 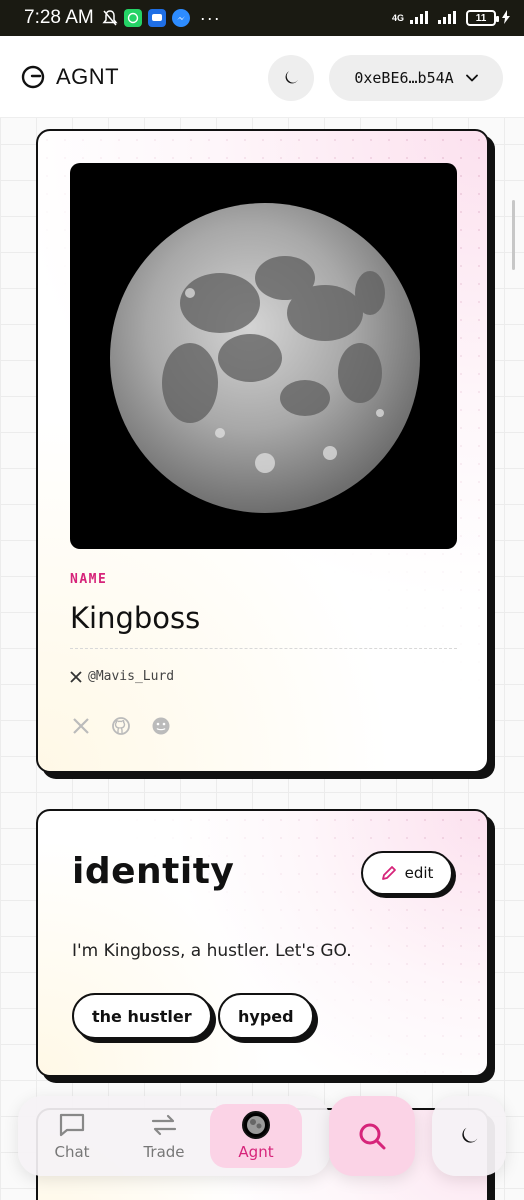 What do you see at coordinates (88, 76) in the screenshot?
I see `app-name: AGNT` at bounding box center [88, 76].